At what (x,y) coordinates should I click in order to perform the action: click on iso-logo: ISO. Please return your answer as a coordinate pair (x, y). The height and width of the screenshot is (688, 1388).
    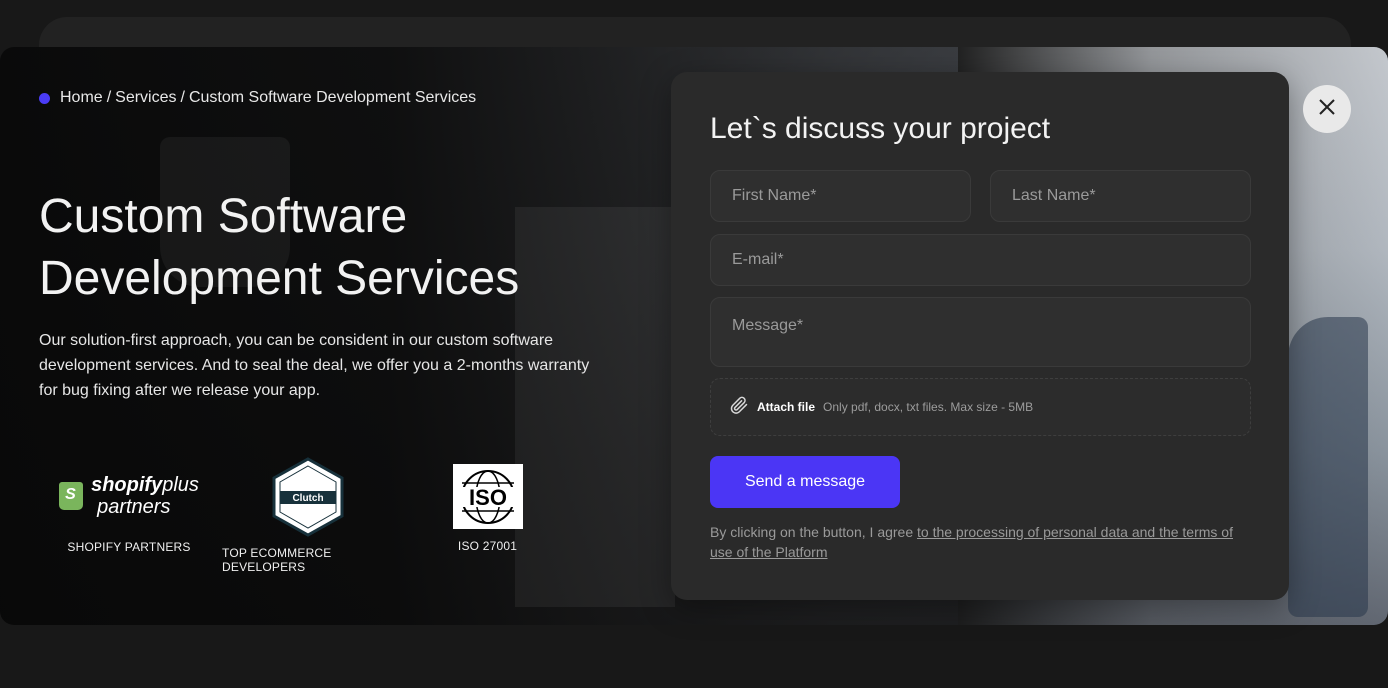
    Looking at the image, I should click on (487, 496).